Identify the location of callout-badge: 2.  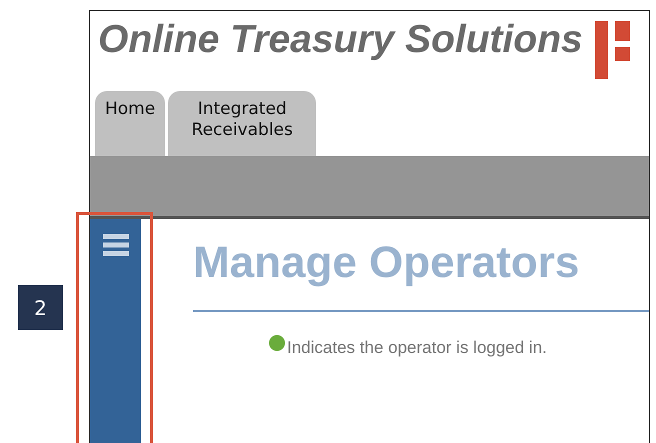
(40, 307).